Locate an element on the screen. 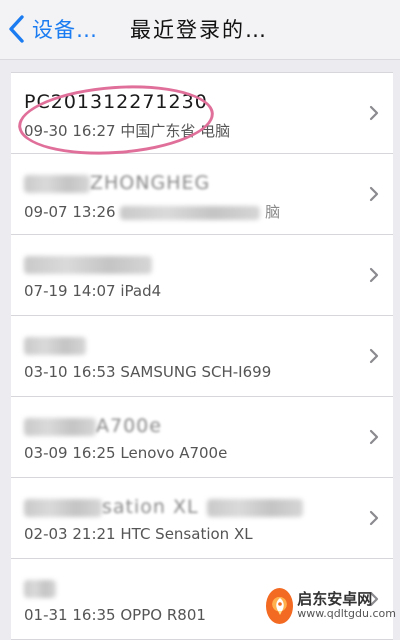  login-row: ZHONGHEG 09-07 13:26 脑 is located at coordinates (202, 194).